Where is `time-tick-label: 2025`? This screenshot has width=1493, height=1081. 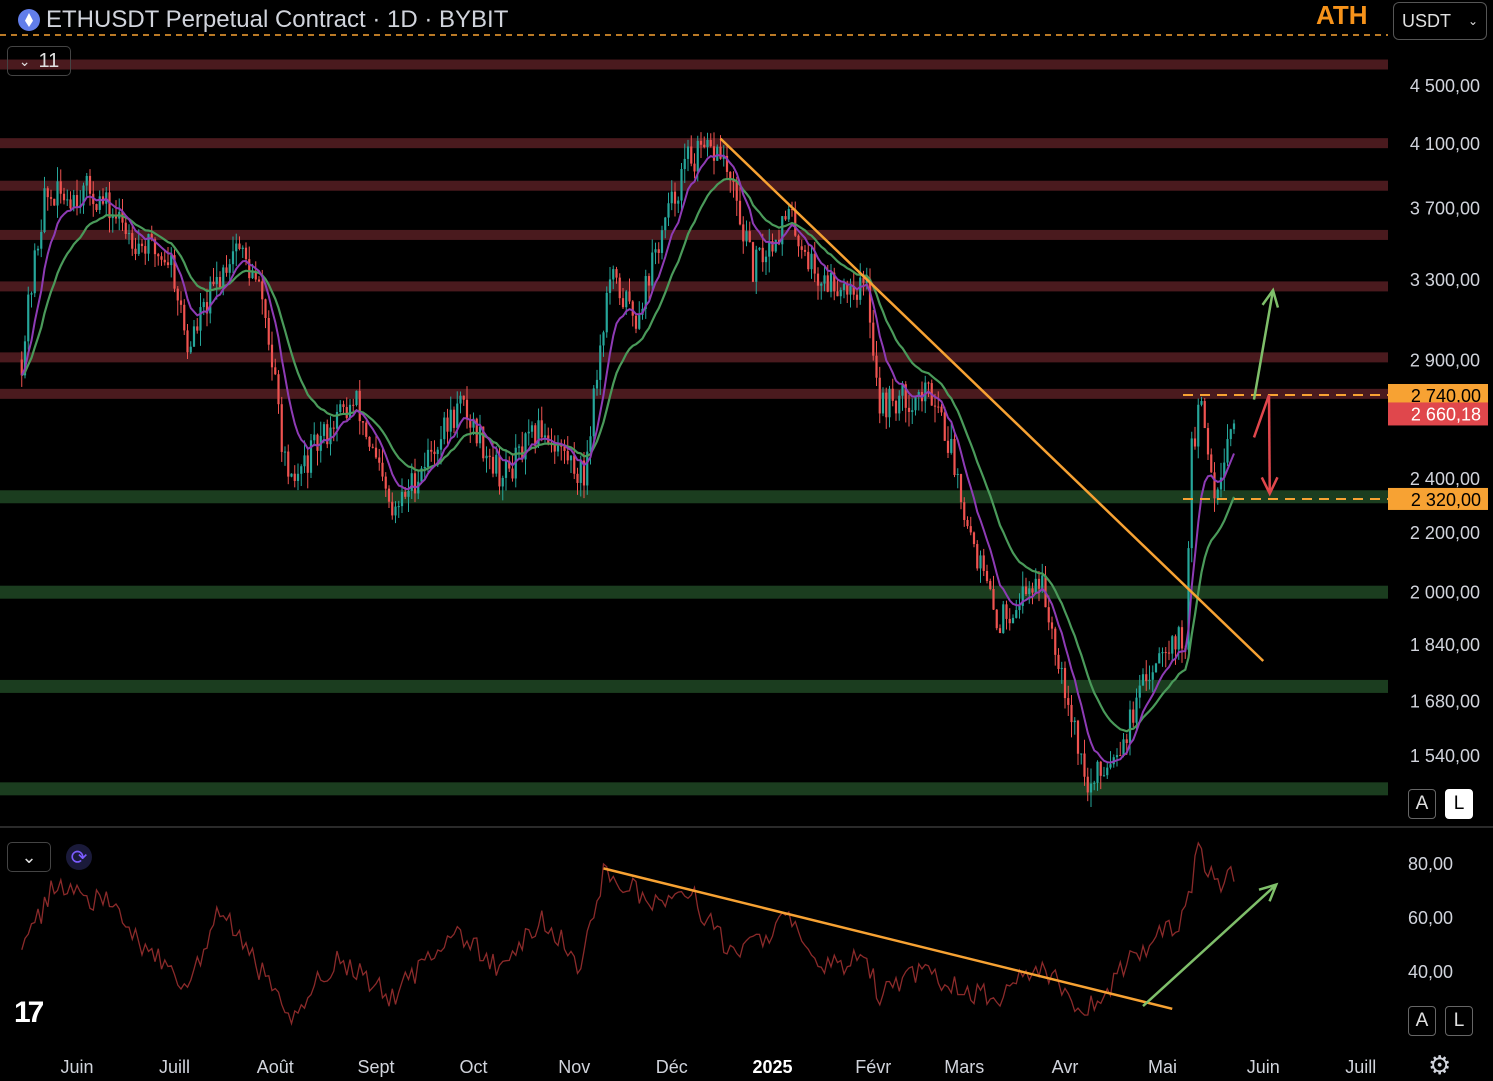
time-tick-label: 2025 is located at coordinates (772, 1067).